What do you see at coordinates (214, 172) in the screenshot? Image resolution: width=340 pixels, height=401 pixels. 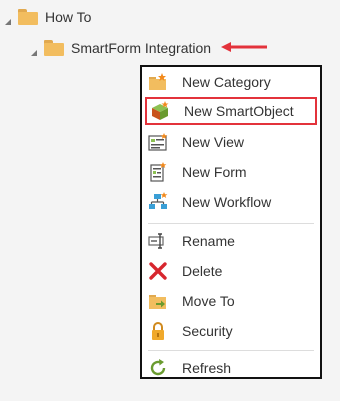 I see `menu-item-label: New Form` at bounding box center [214, 172].